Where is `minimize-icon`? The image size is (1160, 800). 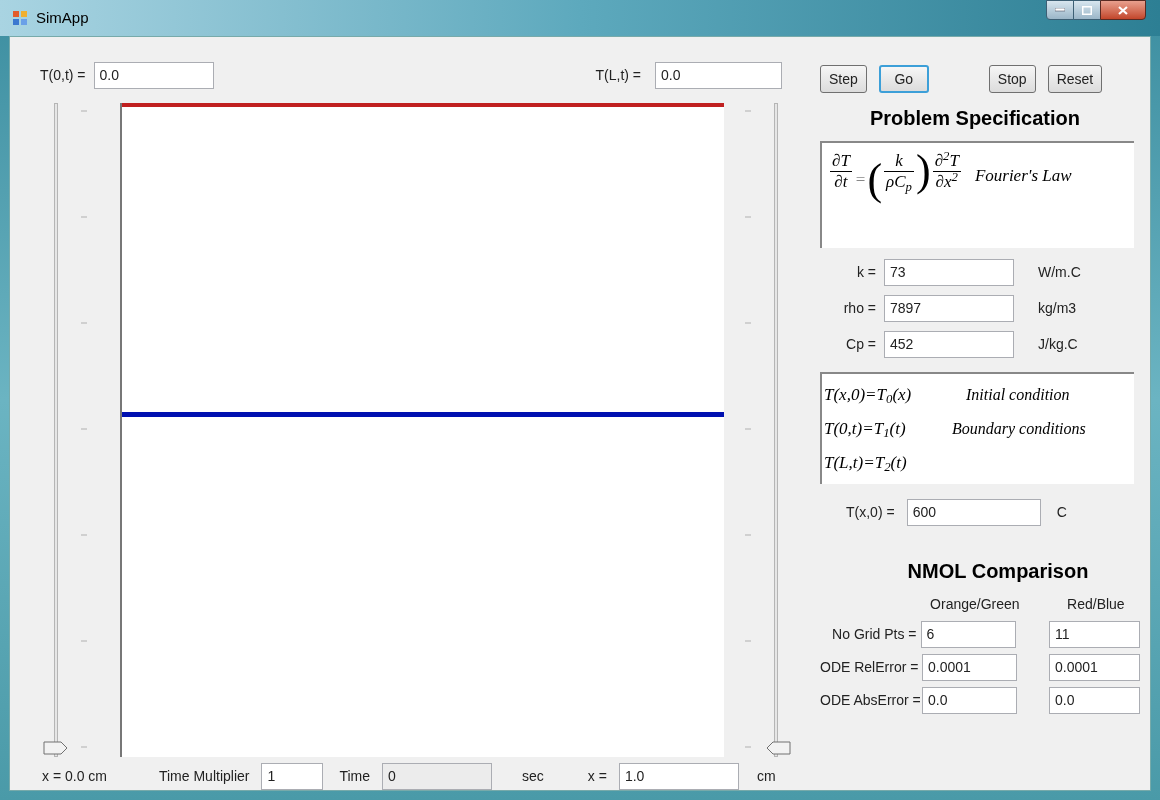 minimize-icon is located at coordinates (1060, 10).